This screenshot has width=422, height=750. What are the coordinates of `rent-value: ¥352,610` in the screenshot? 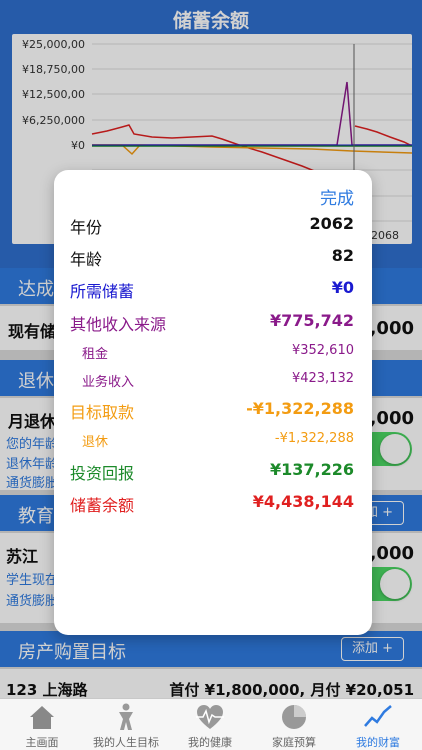 It's located at (322, 350).